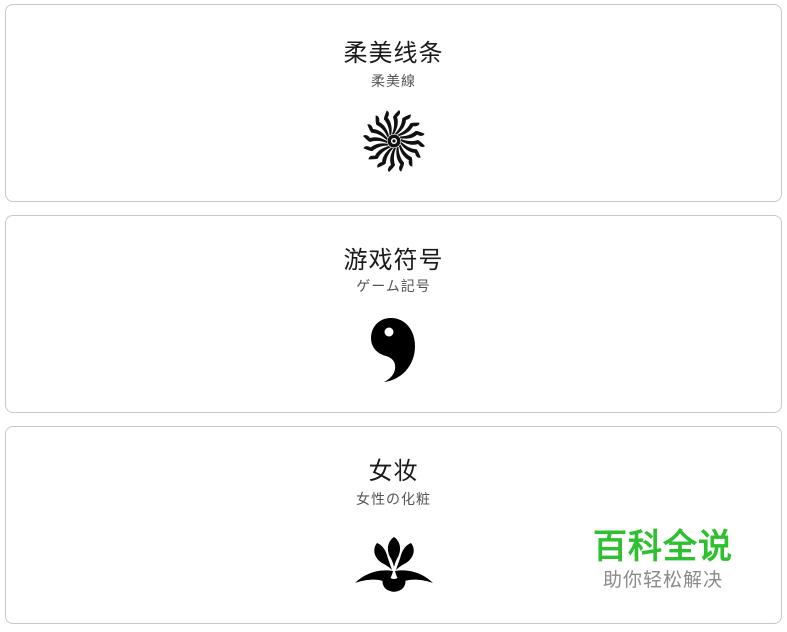 This screenshot has width=787, height=632. Describe the element at coordinates (393, 287) in the screenshot. I see `card-subtitle: ゲーム記号` at that location.